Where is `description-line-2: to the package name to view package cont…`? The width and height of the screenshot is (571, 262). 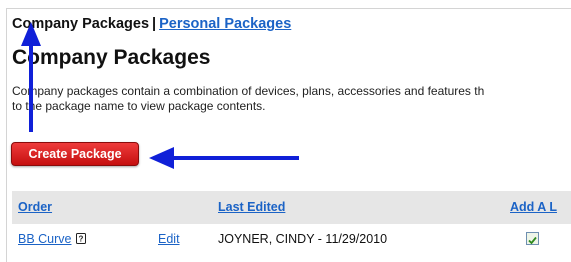 description-line-2: to the package name to view package cont… is located at coordinates (139, 106).